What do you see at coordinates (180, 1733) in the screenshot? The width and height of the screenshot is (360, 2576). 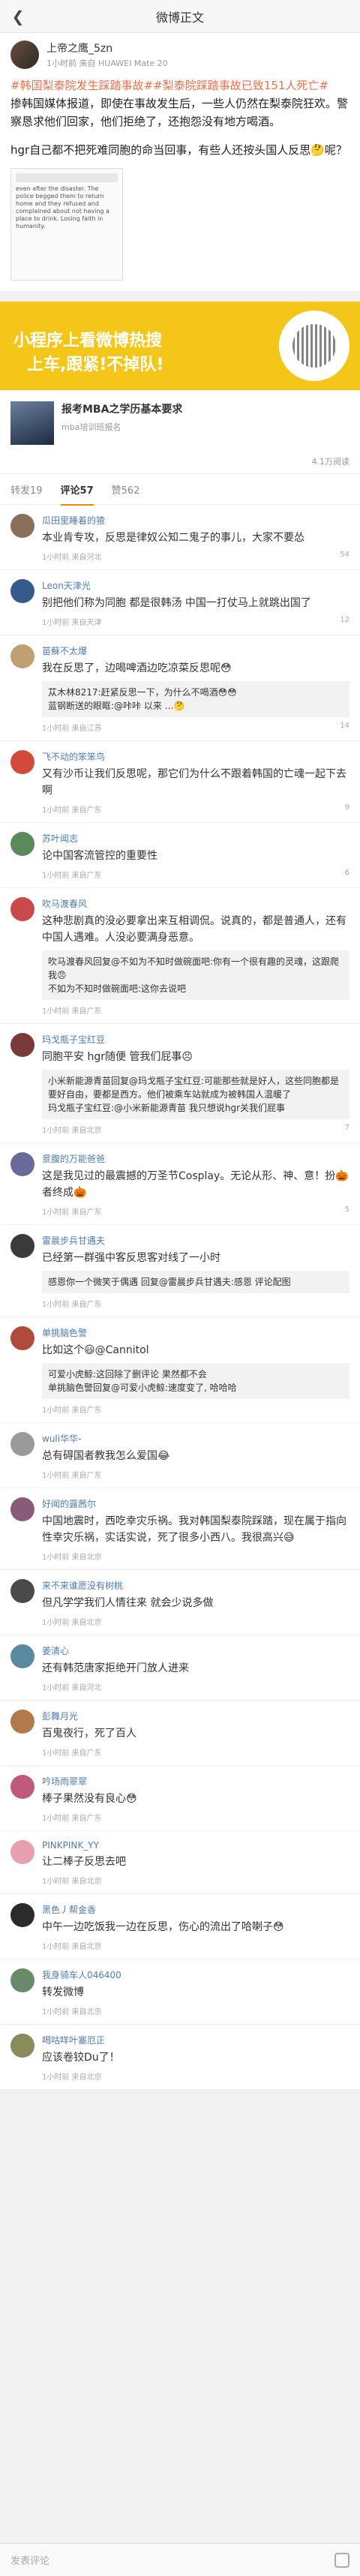 I see `comment-item: 彭舞月光 百鬼夜行，死了百人 1小时前 来自广东` at bounding box center [180, 1733].